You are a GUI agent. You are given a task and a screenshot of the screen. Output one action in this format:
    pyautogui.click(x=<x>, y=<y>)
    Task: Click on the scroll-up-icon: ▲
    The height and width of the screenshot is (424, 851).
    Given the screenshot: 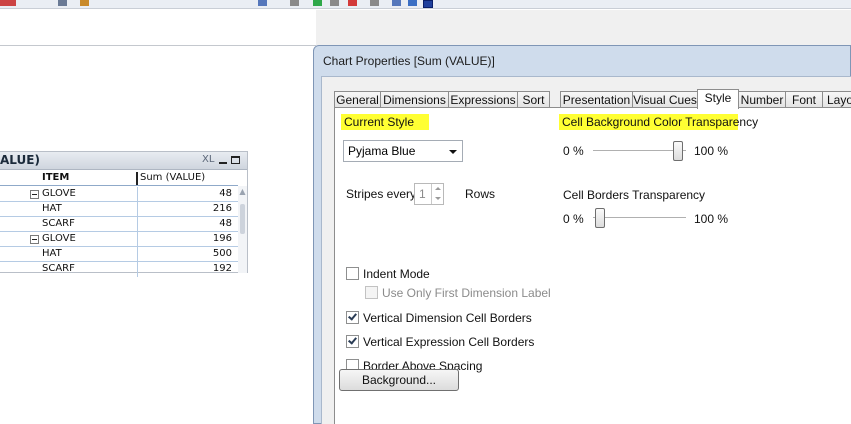 What is the action you would take?
    pyautogui.click(x=242, y=191)
    